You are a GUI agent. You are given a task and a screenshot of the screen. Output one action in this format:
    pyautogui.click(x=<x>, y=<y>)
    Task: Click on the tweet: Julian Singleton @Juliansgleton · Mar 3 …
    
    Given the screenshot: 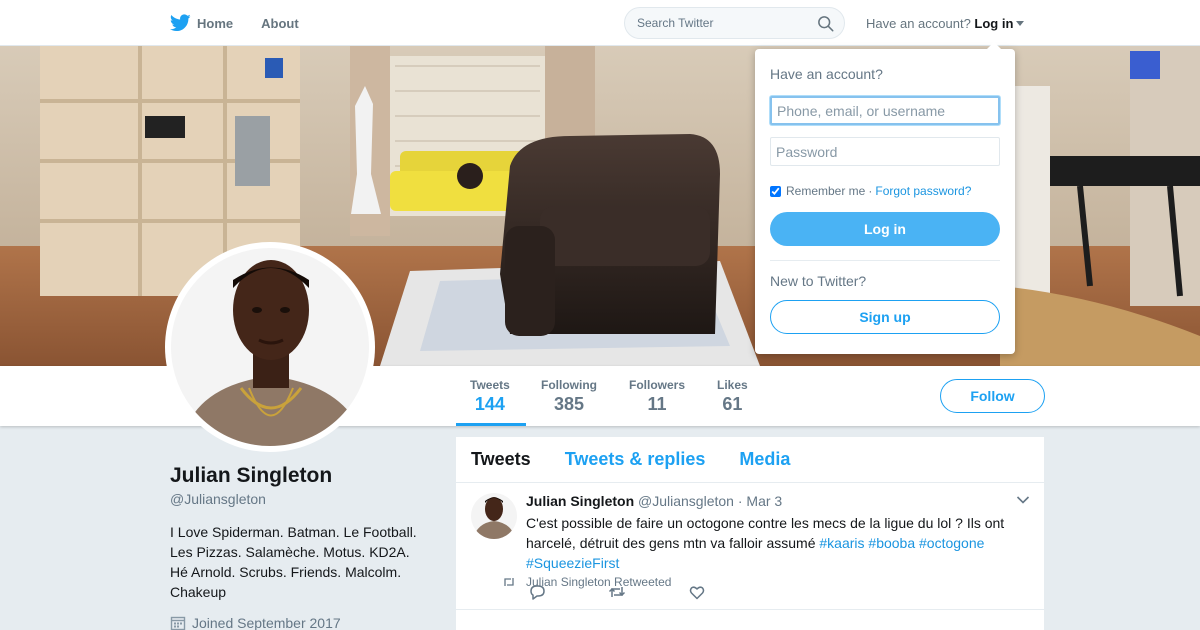 What is the action you would take?
    pyautogui.click(x=750, y=546)
    